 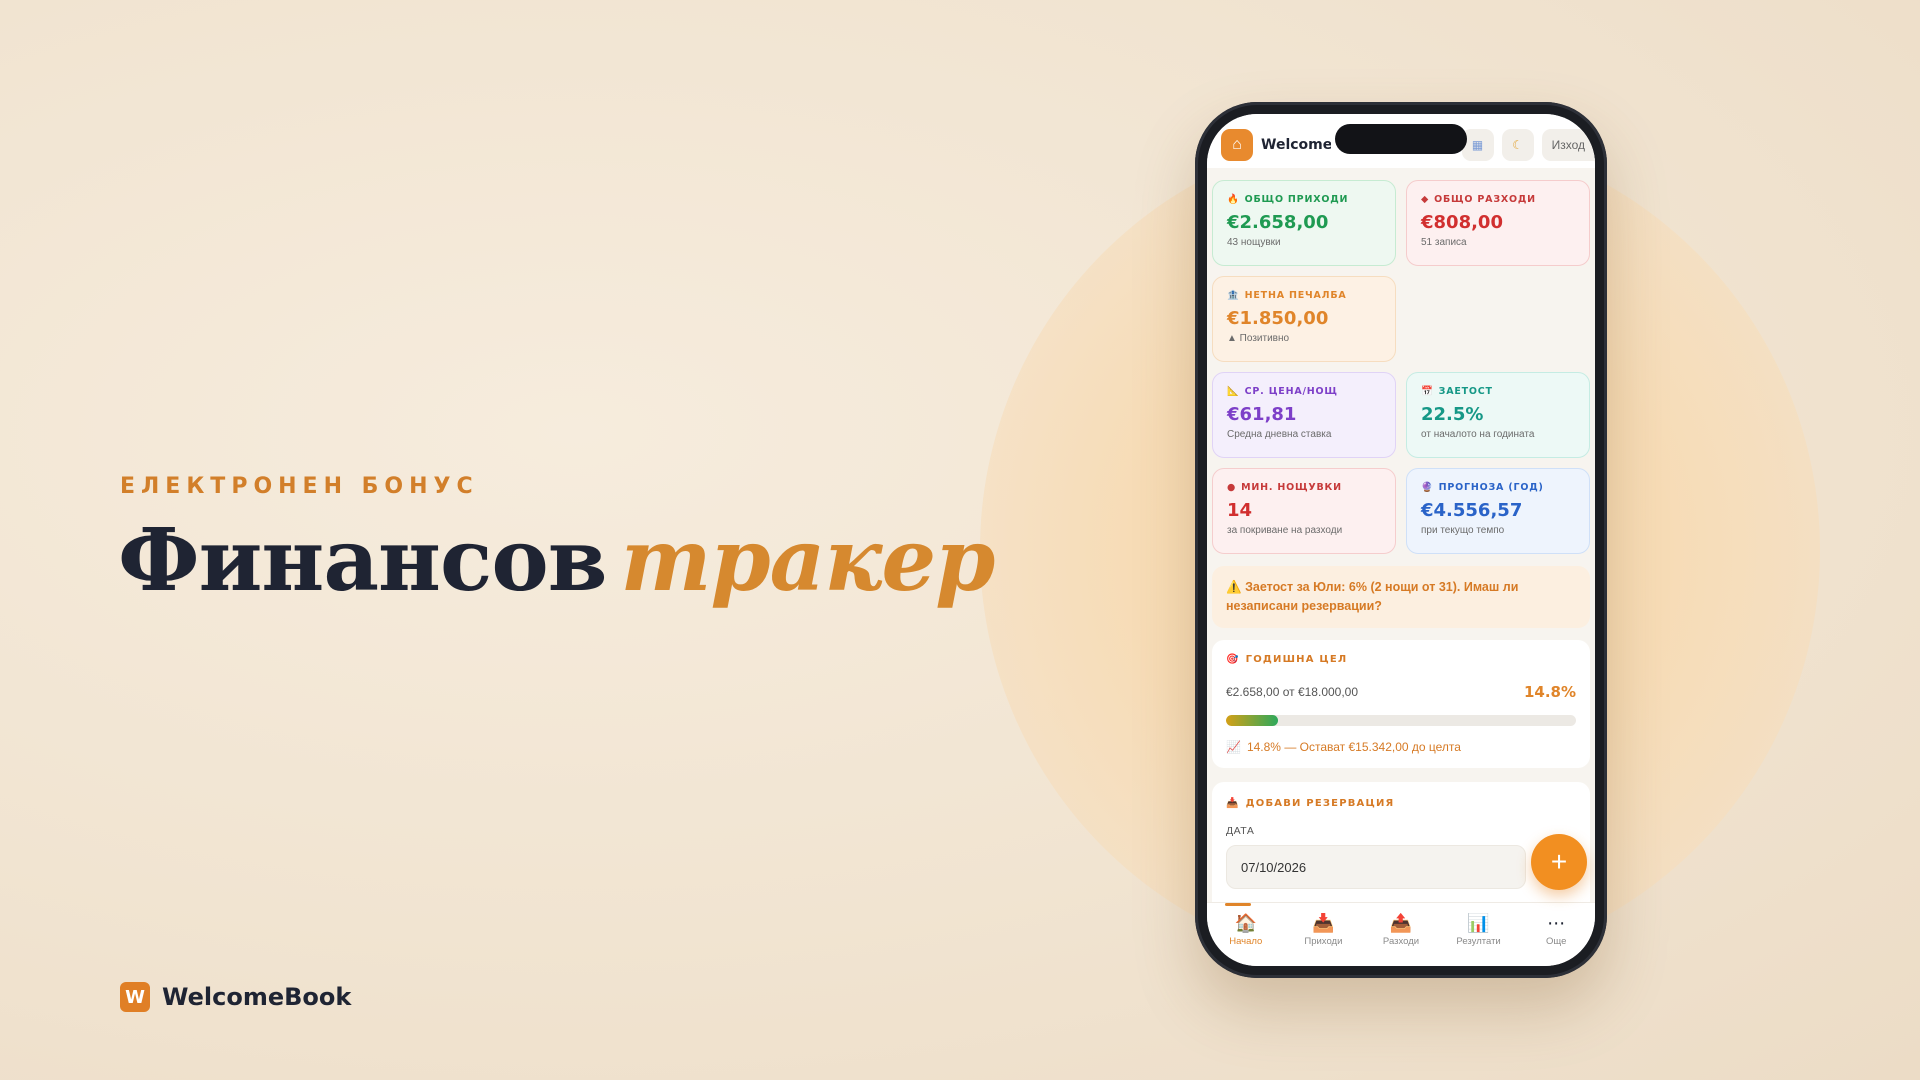 I want to click on stat-label-text: ПРОГНОЗА (ГОД), so click(x=1491, y=487).